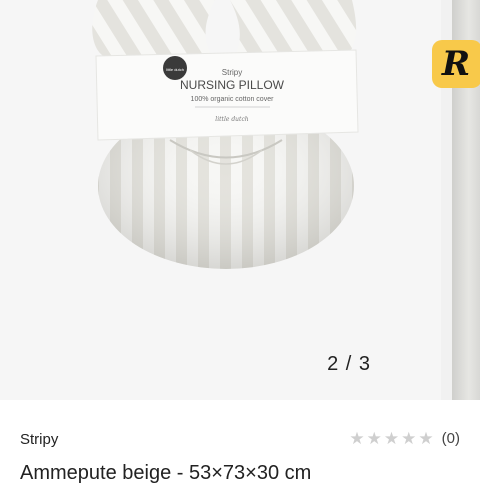 Image resolution: width=480 pixels, height=485 pixels. I want to click on app-logo-badge: R, so click(456, 64).